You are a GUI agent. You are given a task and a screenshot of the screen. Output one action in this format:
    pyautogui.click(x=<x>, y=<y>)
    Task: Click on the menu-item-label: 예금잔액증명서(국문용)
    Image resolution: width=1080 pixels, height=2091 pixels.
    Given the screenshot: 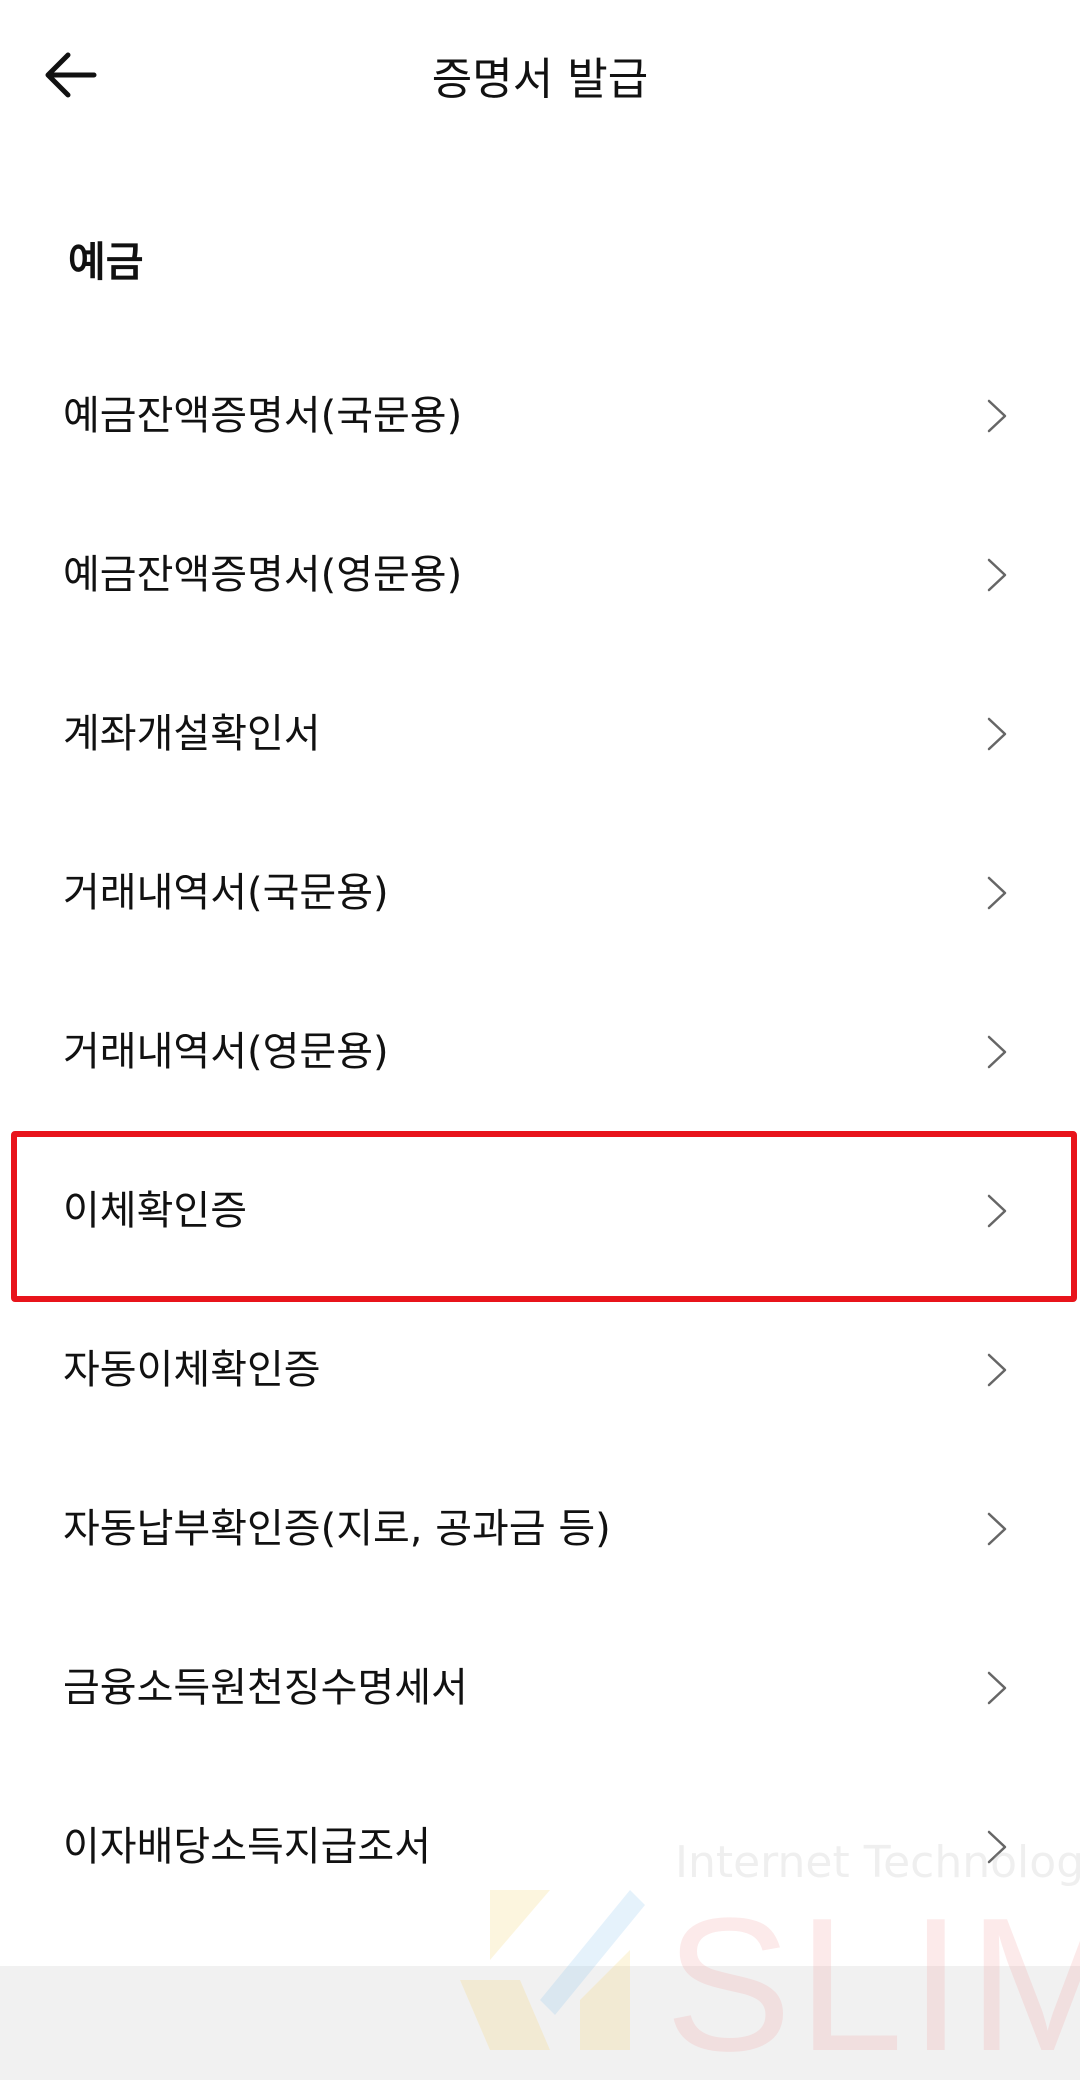 What is the action you would take?
    pyautogui.click(x=263, y=416)
    